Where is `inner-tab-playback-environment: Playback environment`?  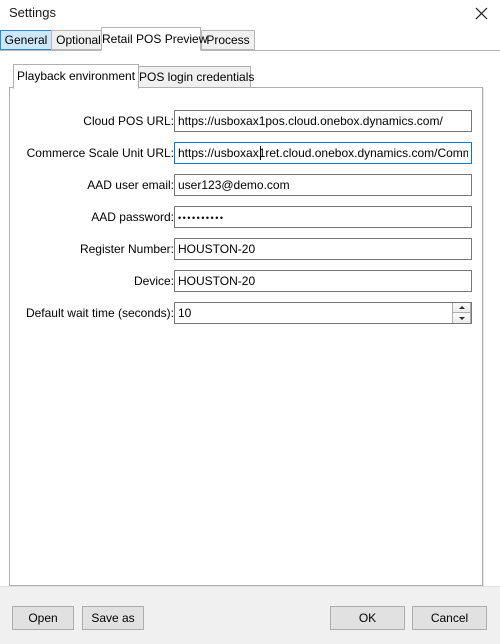
inner-tab-playback-environment: Playback environment is located at coordinates (76, 76).